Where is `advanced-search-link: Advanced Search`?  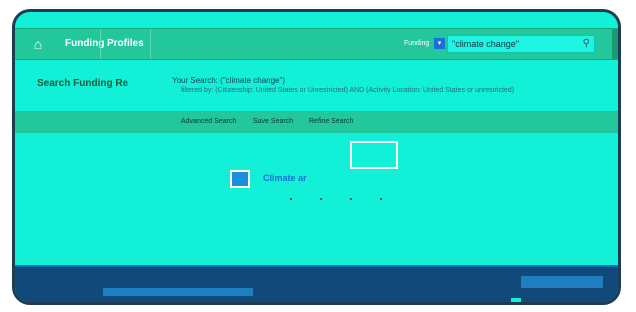
advanced-search-link: Advanced Search is located at coordinates (208, 121).